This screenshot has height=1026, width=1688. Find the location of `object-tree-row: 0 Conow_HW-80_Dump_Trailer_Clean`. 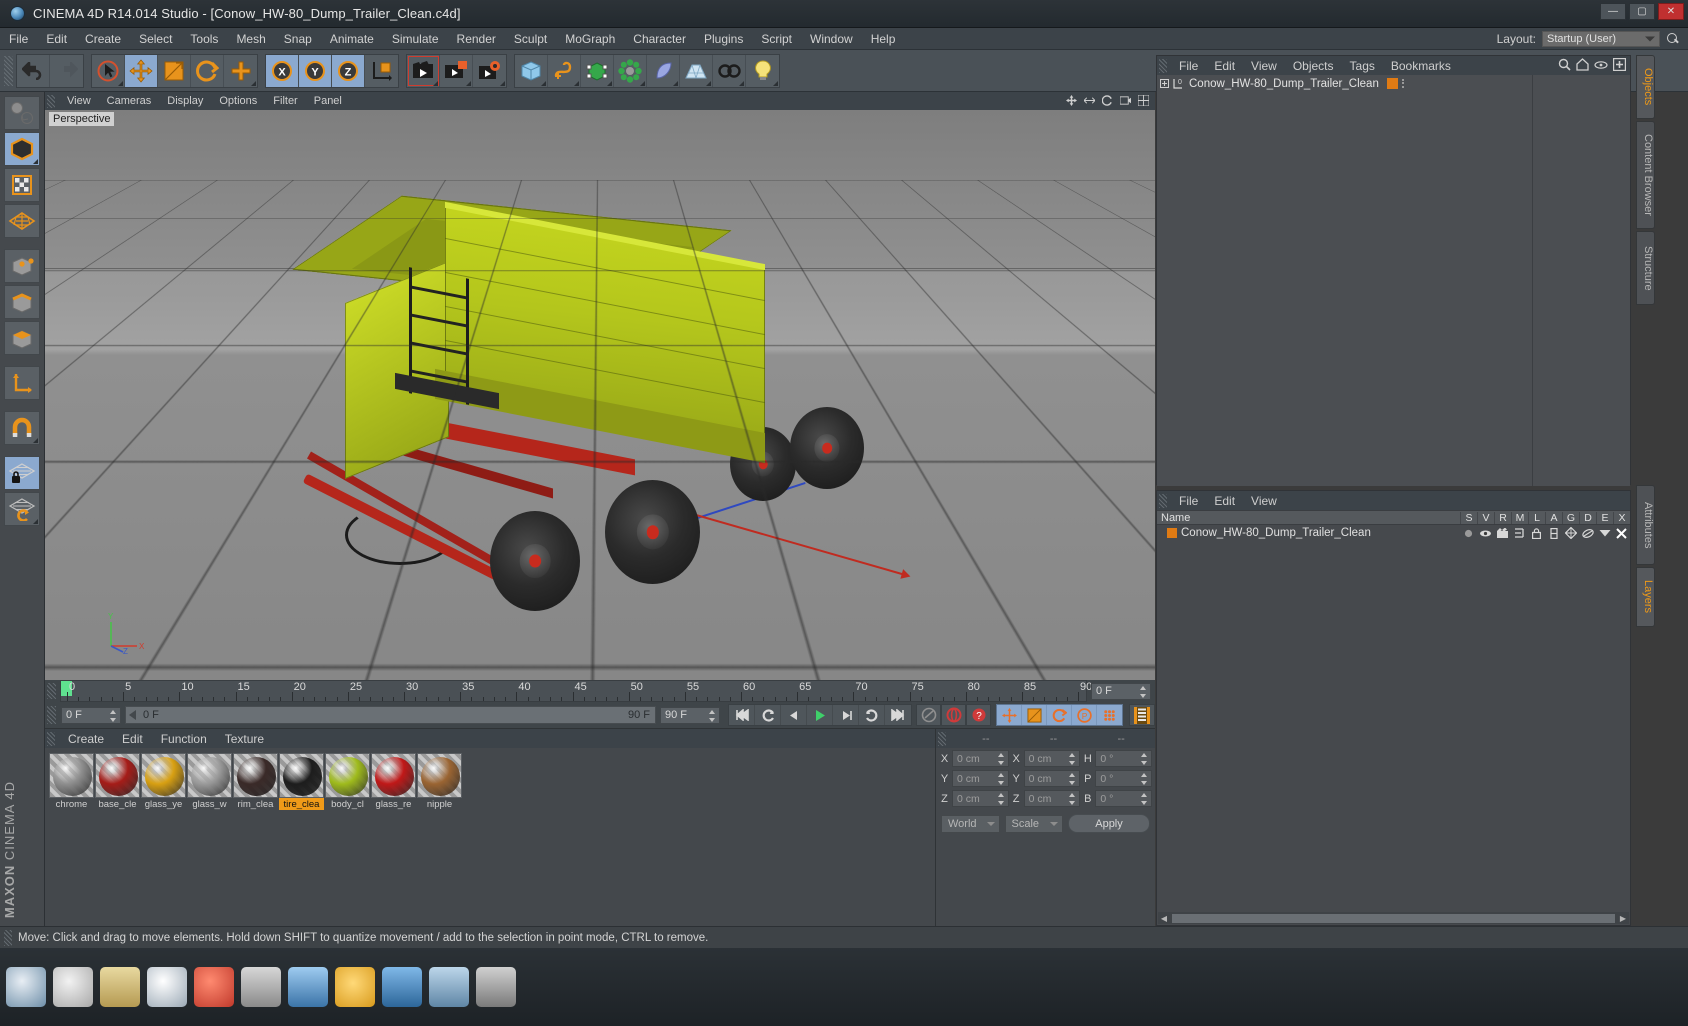

object-tree-row: 0 Conow_HW-80_Dump_Trailer_Clean is located at coordinates (1393, 83).